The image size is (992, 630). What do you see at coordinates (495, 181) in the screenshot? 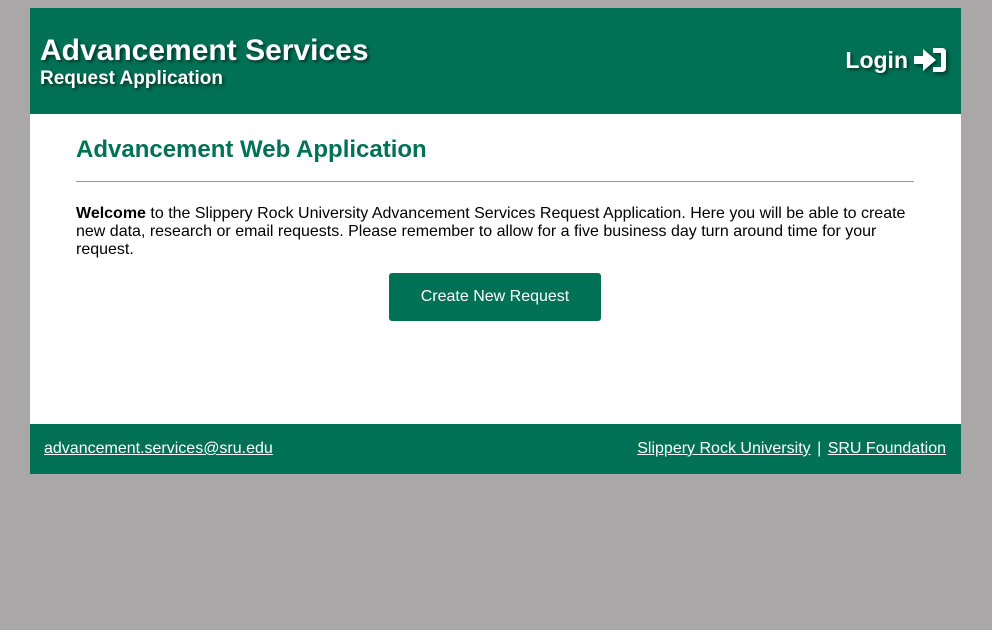
I see `divider` at bounding box center [495, 181].